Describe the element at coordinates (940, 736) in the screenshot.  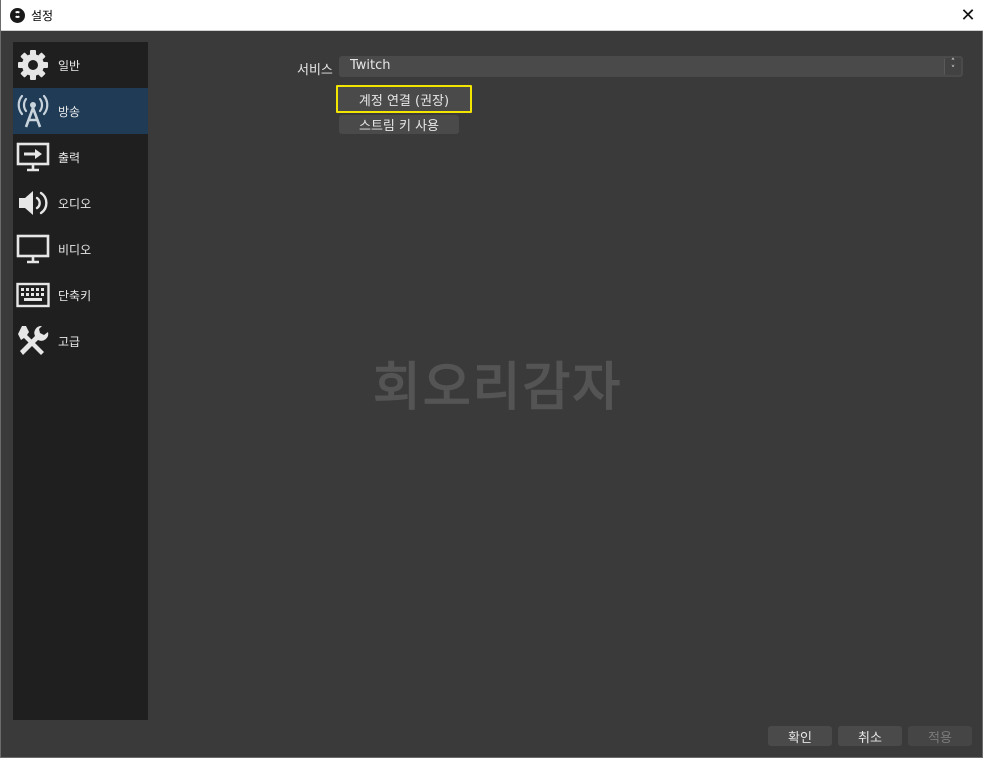
I see `apply-button: 적용` at that location.